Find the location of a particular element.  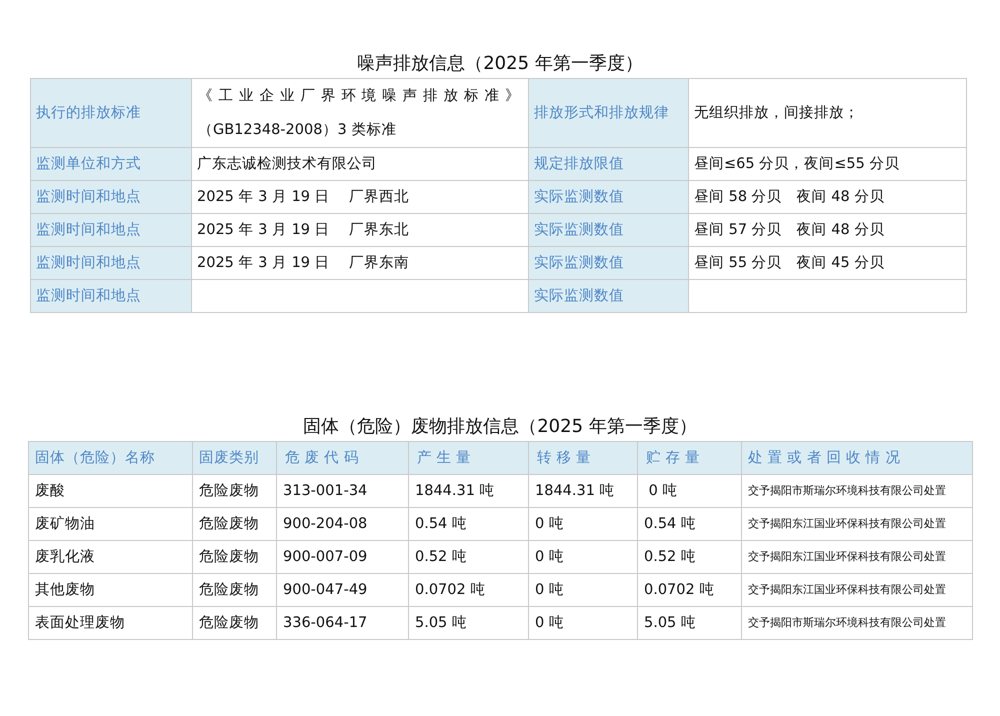

table-cell: 2025 年 3 月 19 日 厂界西北 is located at coordinates (360, 197).